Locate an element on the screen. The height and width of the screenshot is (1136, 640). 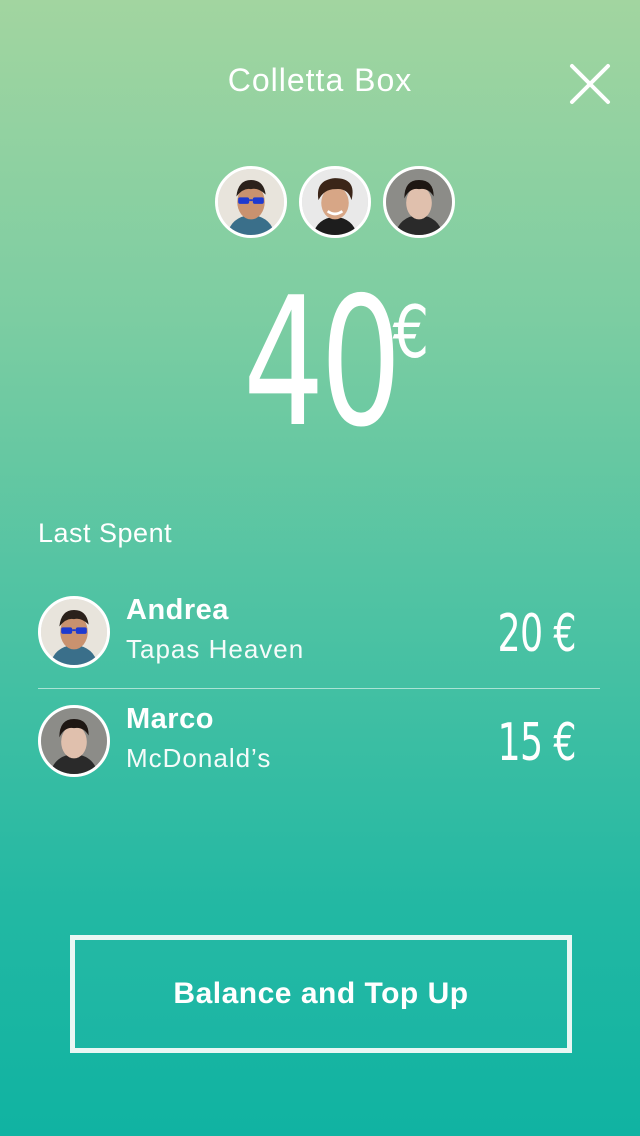
close-button is located at coordinates (590, 84).